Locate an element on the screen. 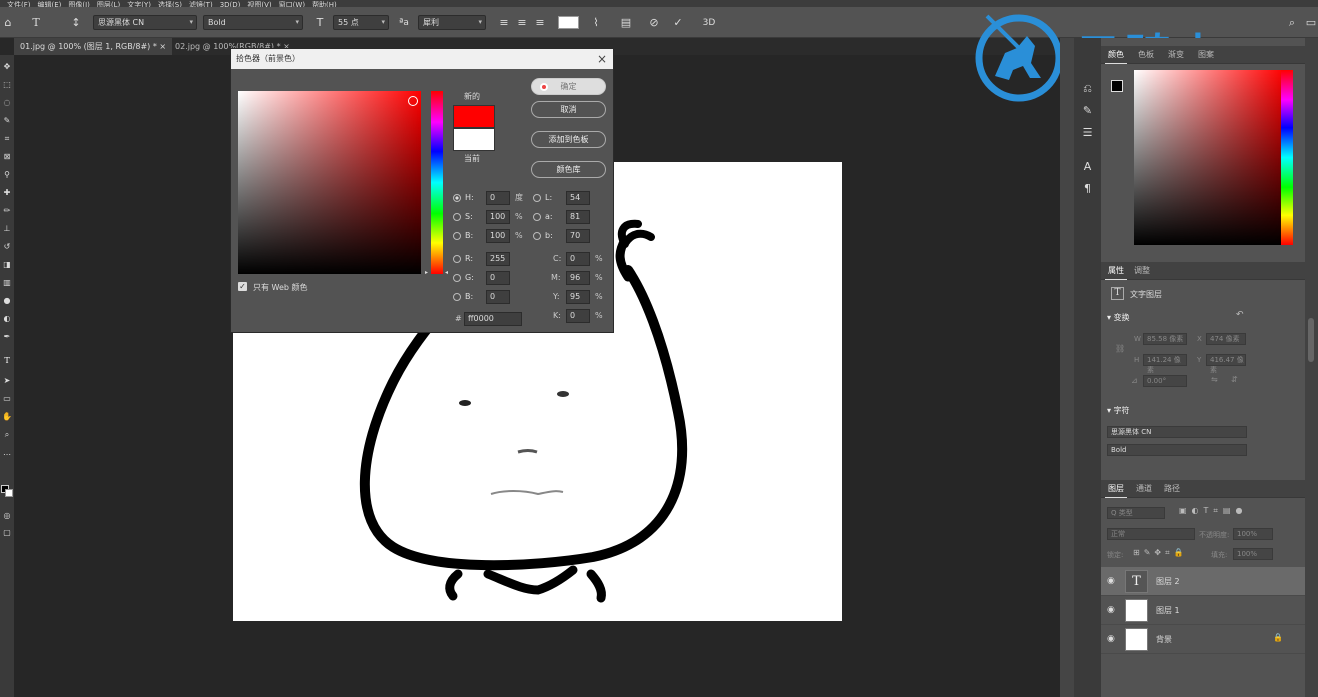 The width and height of the screenshot is (1318, 697). y-field: 95 is located at coordinates (578, 297).